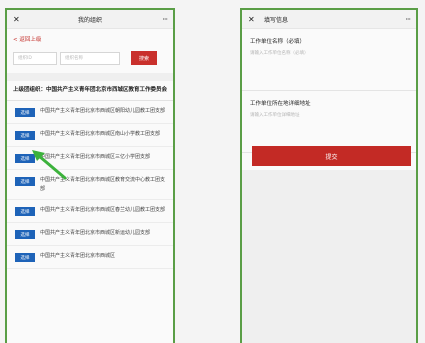 This screenshot has height=343, width=425. I want to click on page-title: 我的组织, so click(89, 20).